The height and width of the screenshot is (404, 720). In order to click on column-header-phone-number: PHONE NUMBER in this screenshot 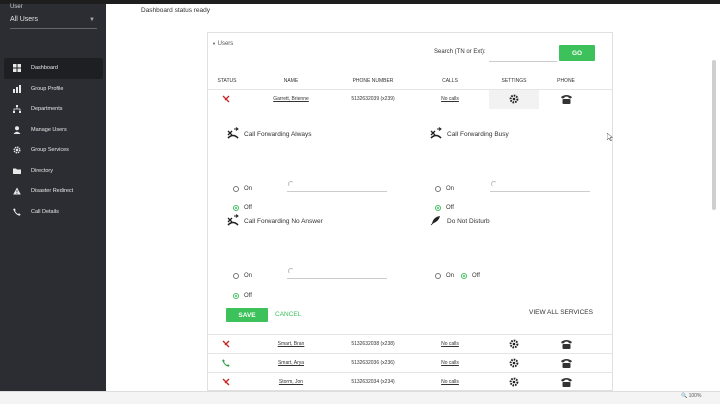, I will do `click(373, 81)`.